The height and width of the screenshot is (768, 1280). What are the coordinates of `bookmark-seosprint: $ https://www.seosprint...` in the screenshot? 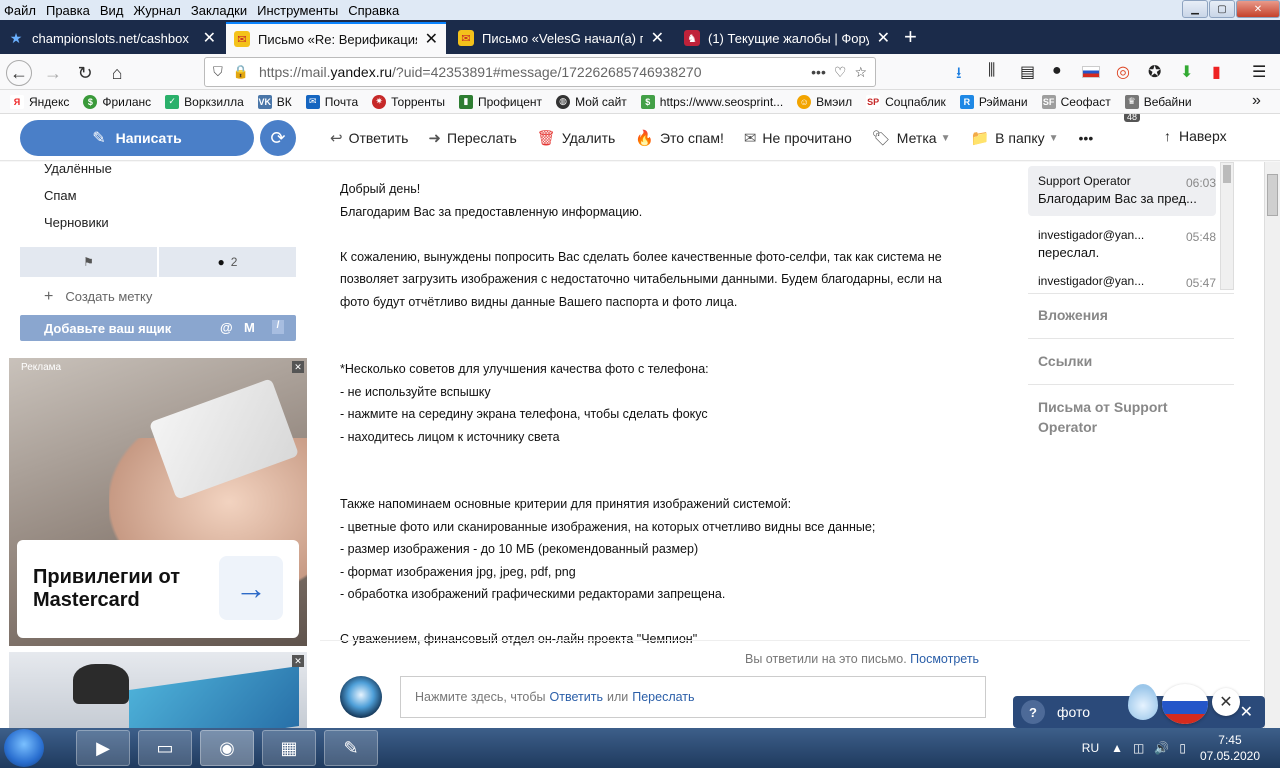 It's located at (711, 101).